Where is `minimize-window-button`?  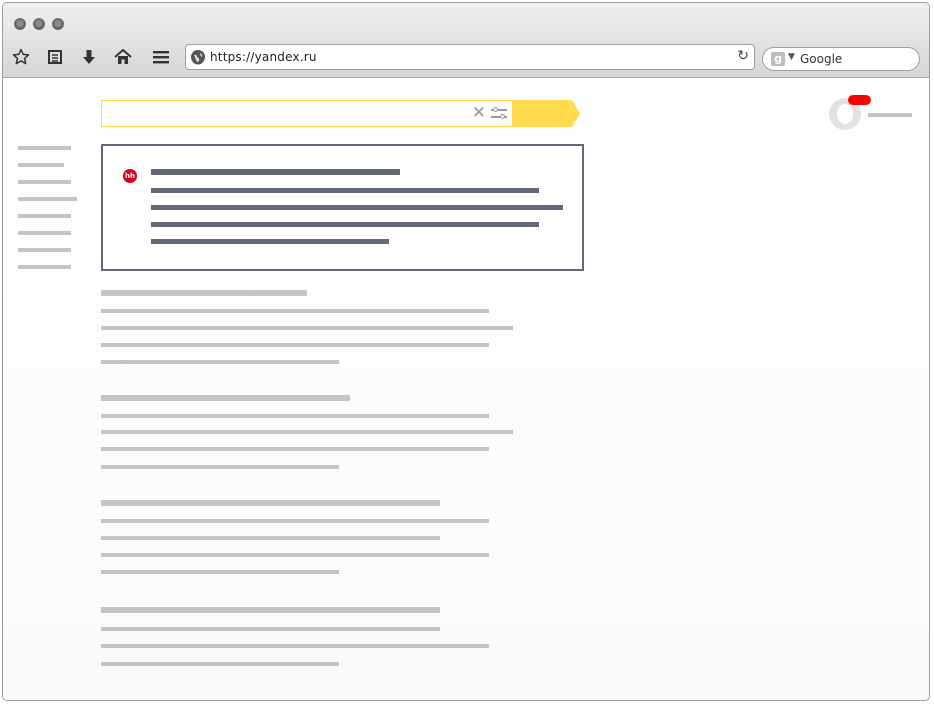 minimize-window-button is located at coordinates (39, 24).